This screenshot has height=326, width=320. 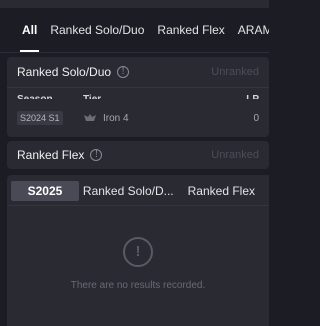 I want to click on history-tabs: S2025 Ranked Solo/D... Ranked Flex, so click(x=138, y=188).